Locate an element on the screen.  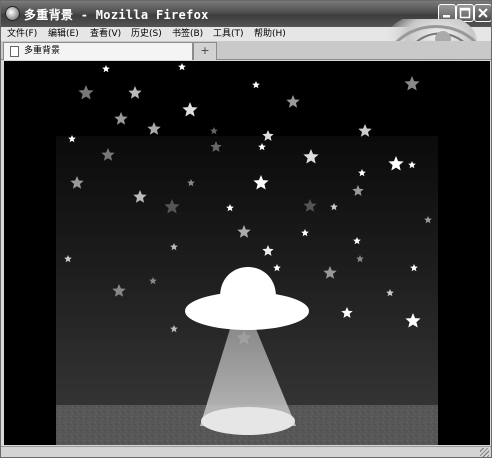
resize-grip-icon is located at coordinates (484, 452).